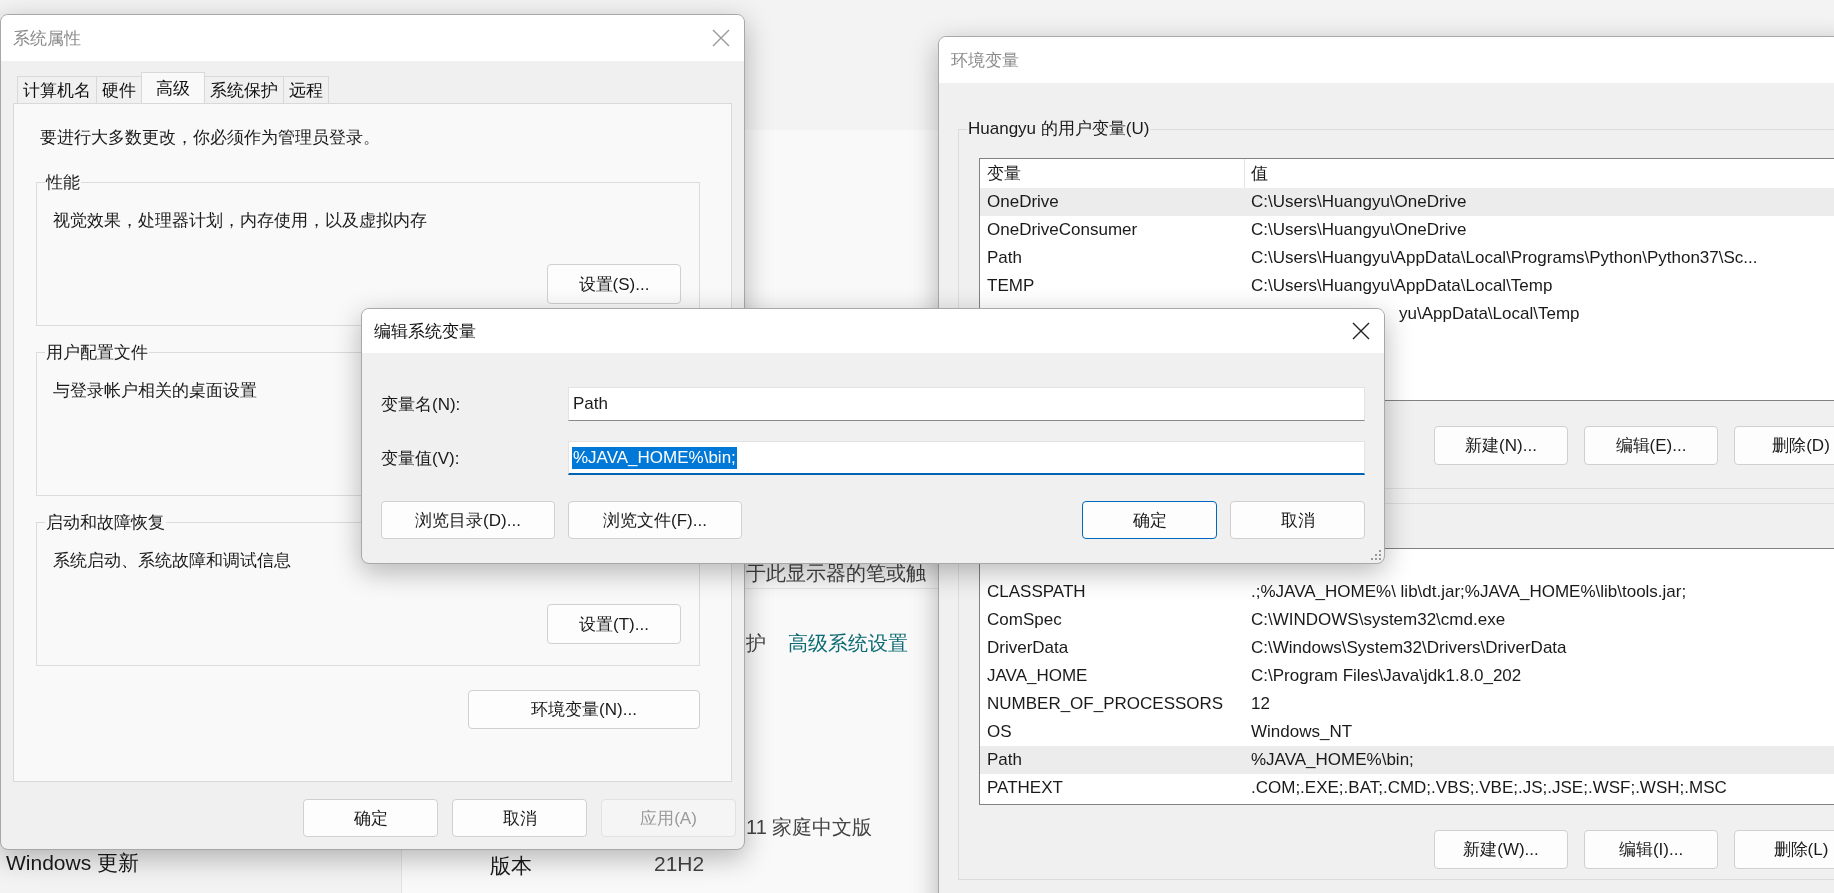 This screenshot has width=1834, height=893. Describe the element at coordinates (756, 643) in the screenshot. I see `settings-text: 护` at that location.